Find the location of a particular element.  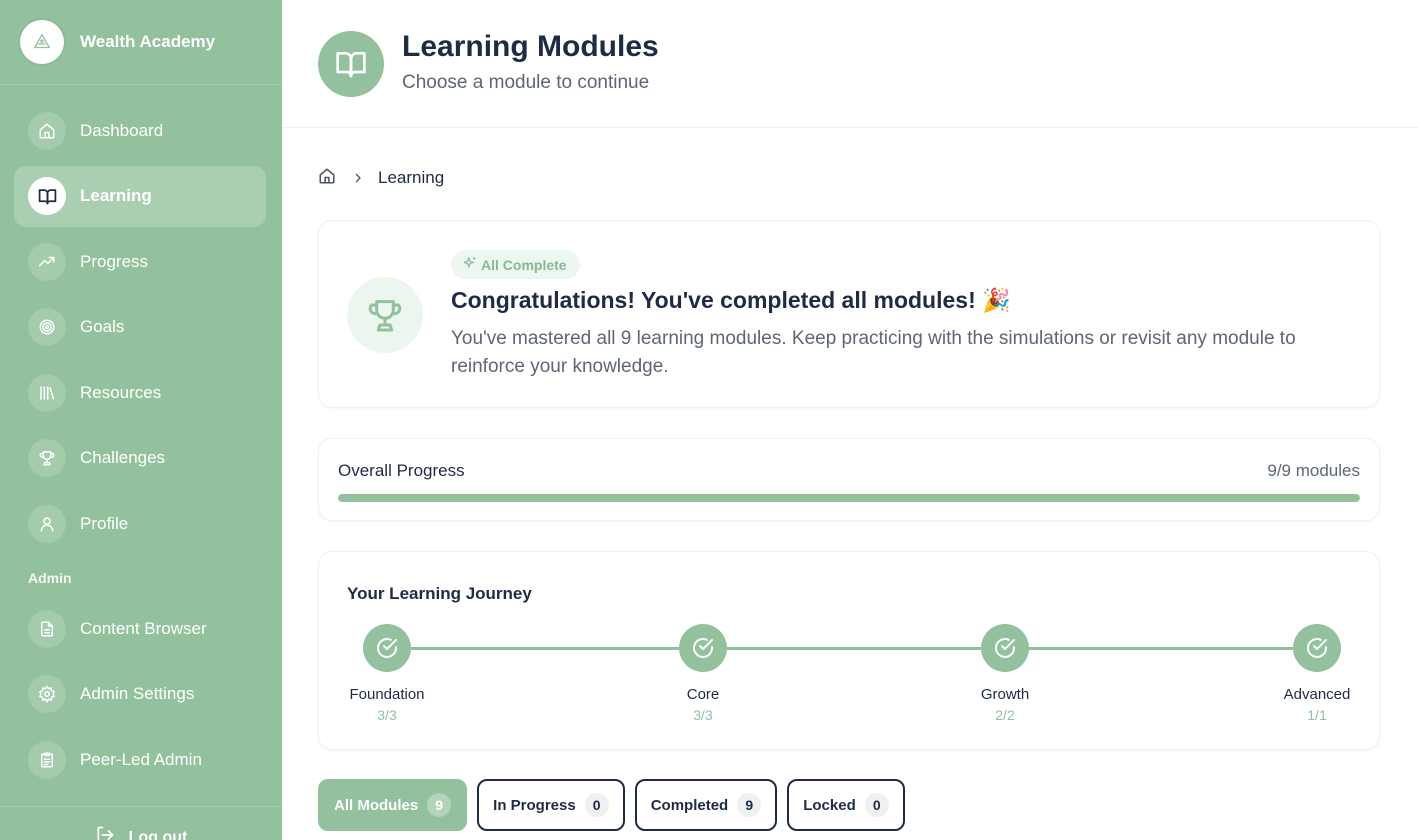

filter-all-modules: All Modules 9 is located at coordinates (393, 805).